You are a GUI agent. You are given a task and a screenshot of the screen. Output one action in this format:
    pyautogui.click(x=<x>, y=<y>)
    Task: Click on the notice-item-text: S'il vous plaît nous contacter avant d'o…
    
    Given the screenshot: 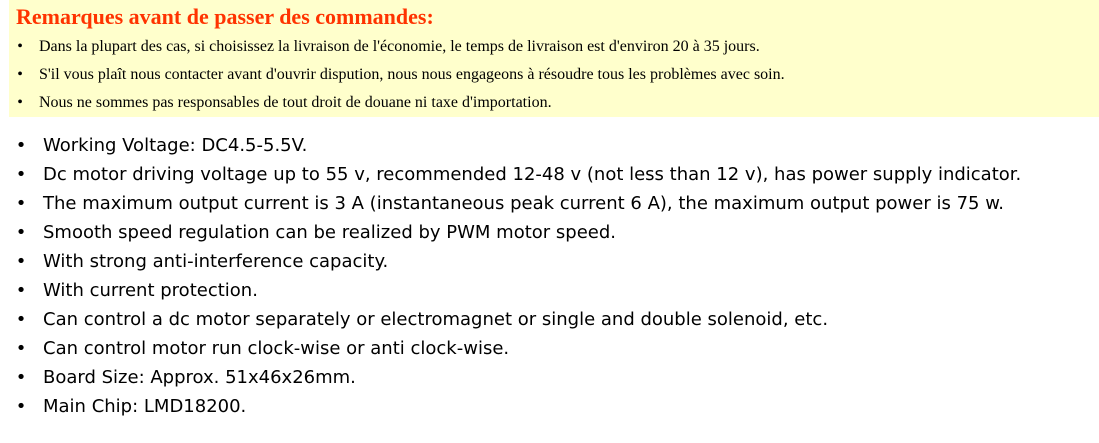 What is the action you would take?
    pyautogui.click(x=412, y=74)
    